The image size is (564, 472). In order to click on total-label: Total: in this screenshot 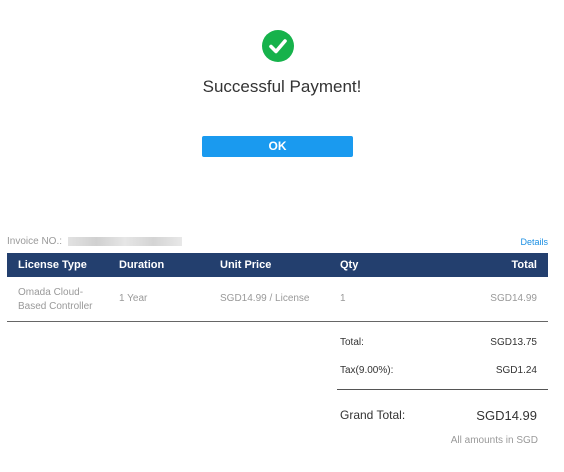, I will do `click(352, 342)`.